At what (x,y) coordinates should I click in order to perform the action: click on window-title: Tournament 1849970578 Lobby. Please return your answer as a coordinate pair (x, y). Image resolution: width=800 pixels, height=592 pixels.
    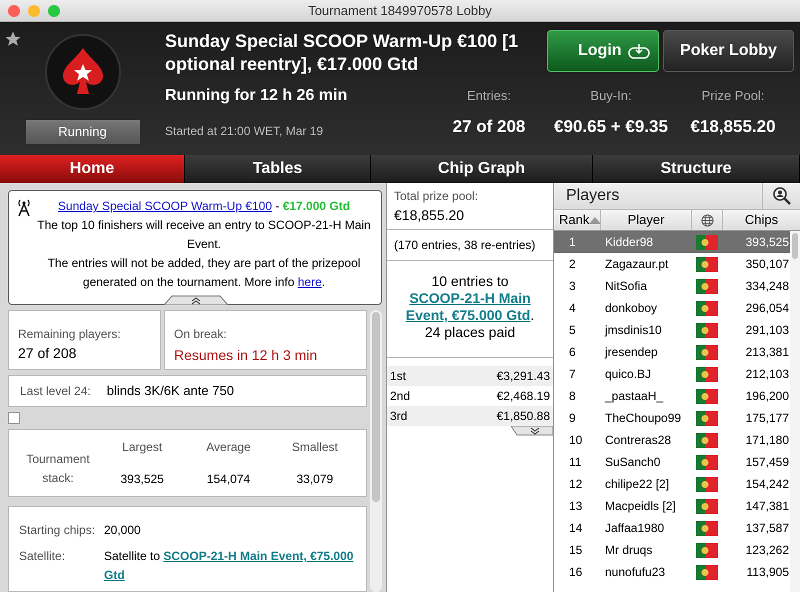
    Looking at the image, I should click on (400, 11).